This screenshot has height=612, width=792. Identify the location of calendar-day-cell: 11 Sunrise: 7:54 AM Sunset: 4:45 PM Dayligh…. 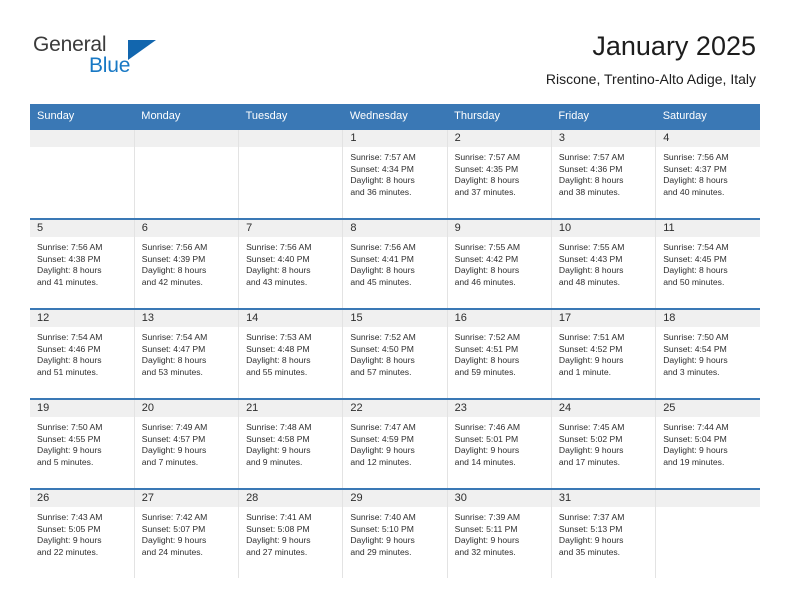
(707, 263).